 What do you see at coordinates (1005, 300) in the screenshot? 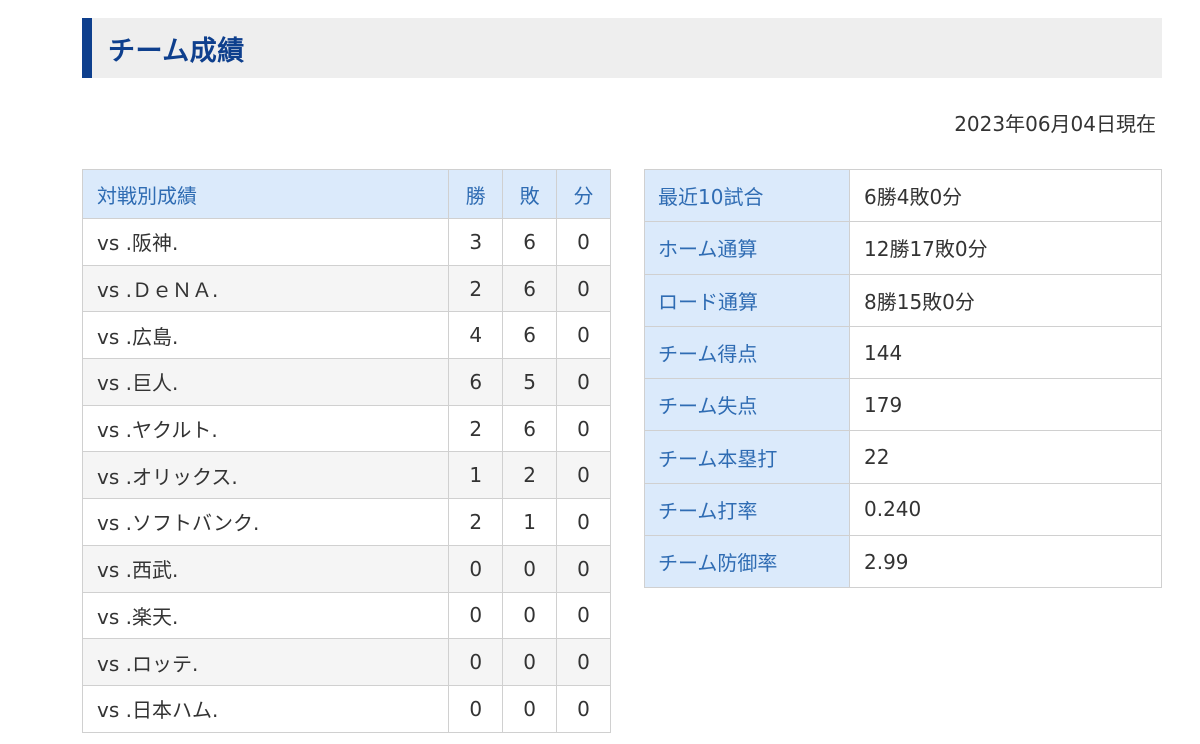
I see `stat-value: 8勝15敗0分` at bounding box center [1005, 300].